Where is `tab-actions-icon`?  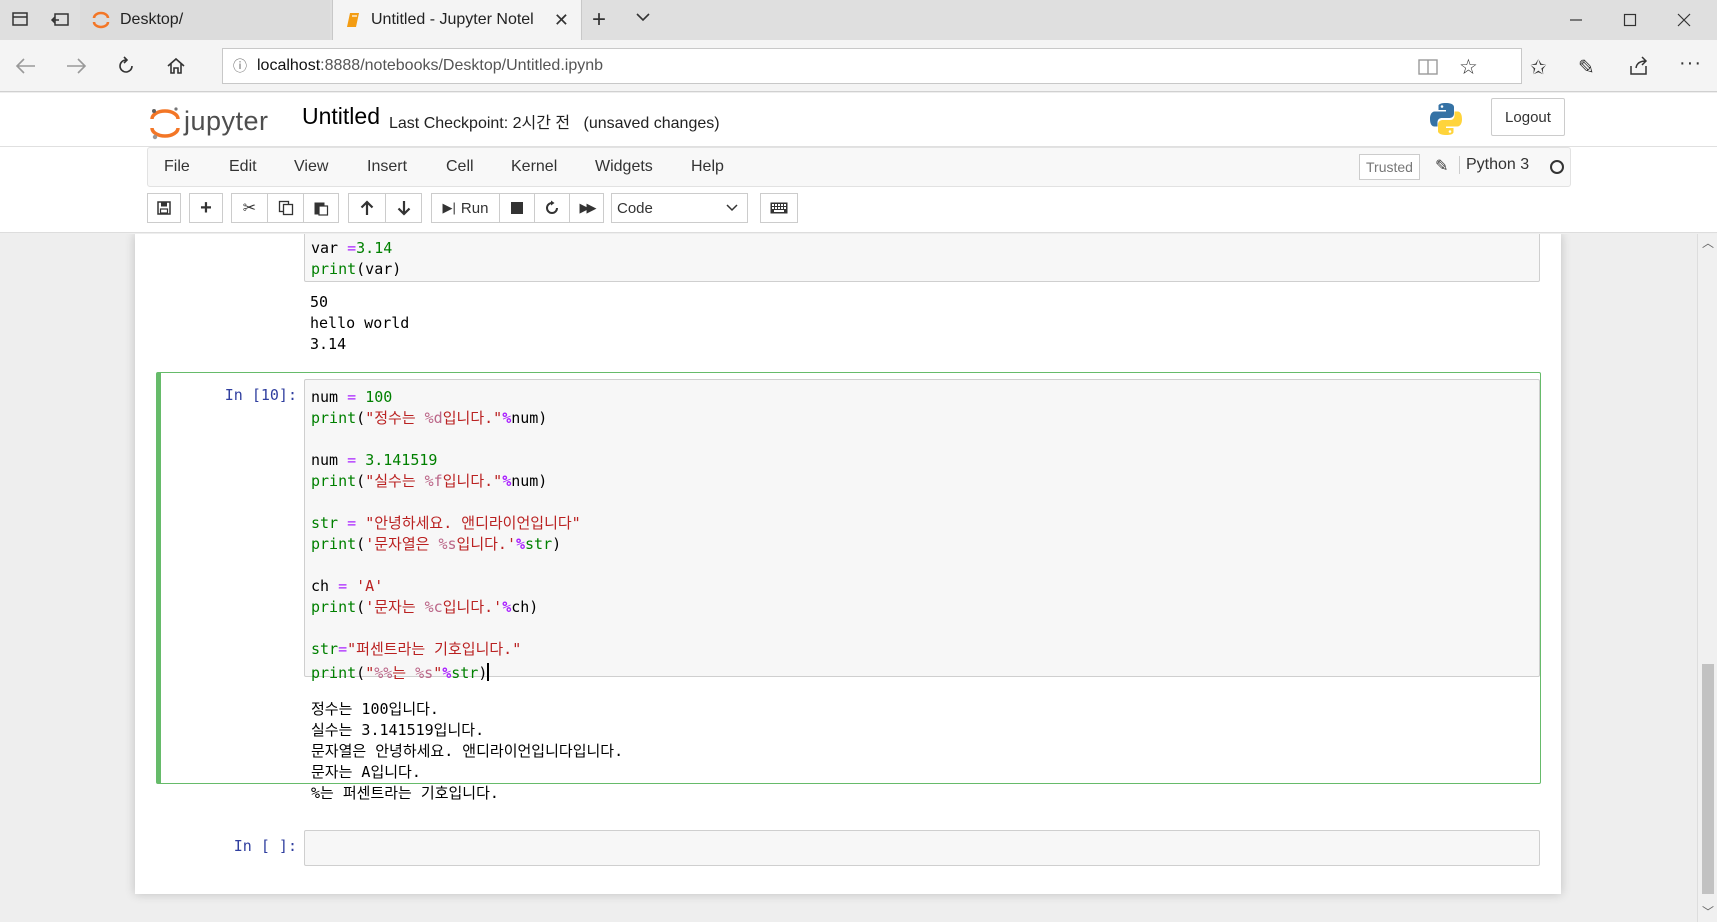
tab-actions-icon is located at coordinates (21, 20).